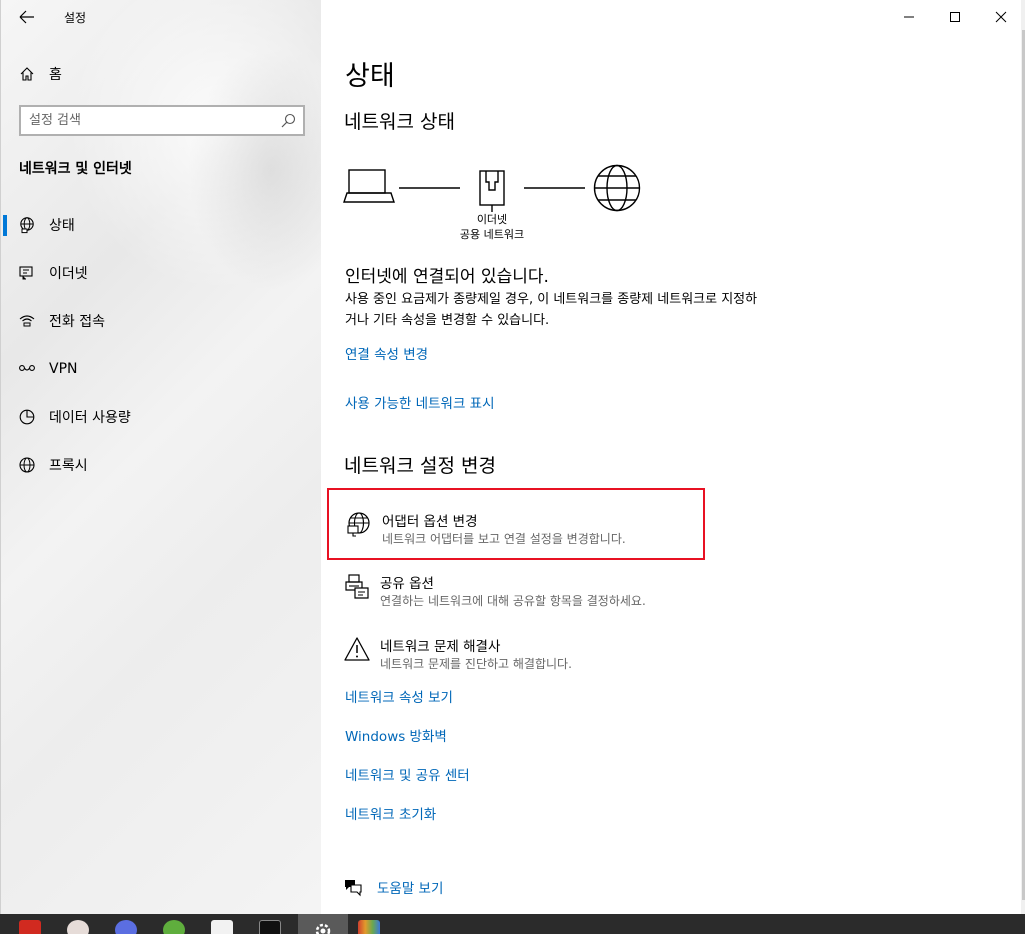 This screenshot has height=934, width=1025. Describe the element at coordinates (270, 927) in the screenshot. I see `terminal-icon` at that location.